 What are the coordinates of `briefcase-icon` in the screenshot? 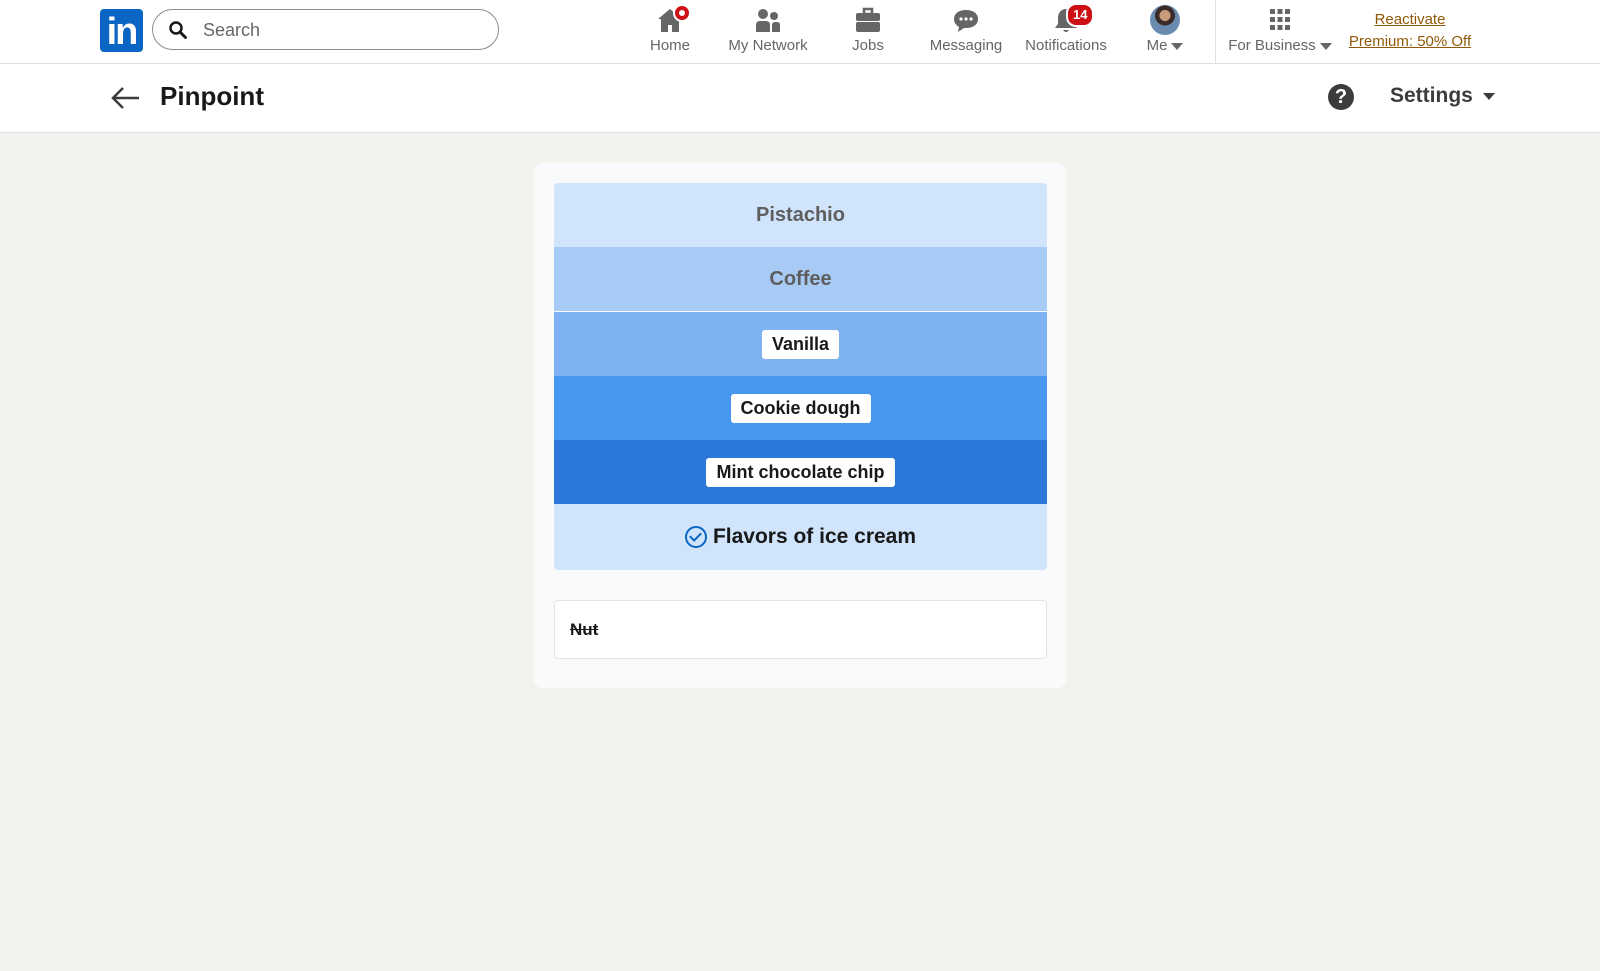 It's located at (868, 19).